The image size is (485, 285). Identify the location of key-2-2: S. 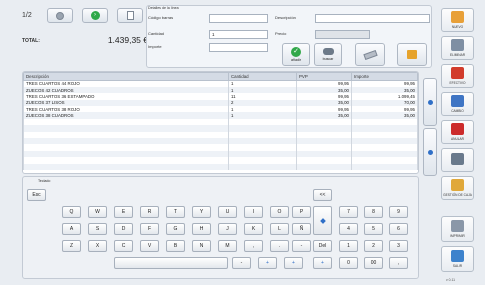
(97, 229).